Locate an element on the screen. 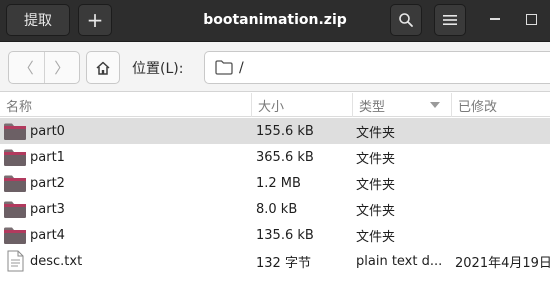 The width and height of the screenshot is (550, 287). sort-descending-icon is located at coordinates (435, 105).